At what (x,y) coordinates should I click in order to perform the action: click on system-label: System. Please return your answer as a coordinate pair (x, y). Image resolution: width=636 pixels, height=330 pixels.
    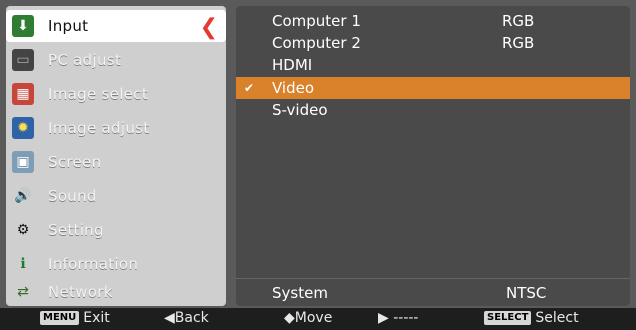
    Looking at the image, I should click on (300, 293).